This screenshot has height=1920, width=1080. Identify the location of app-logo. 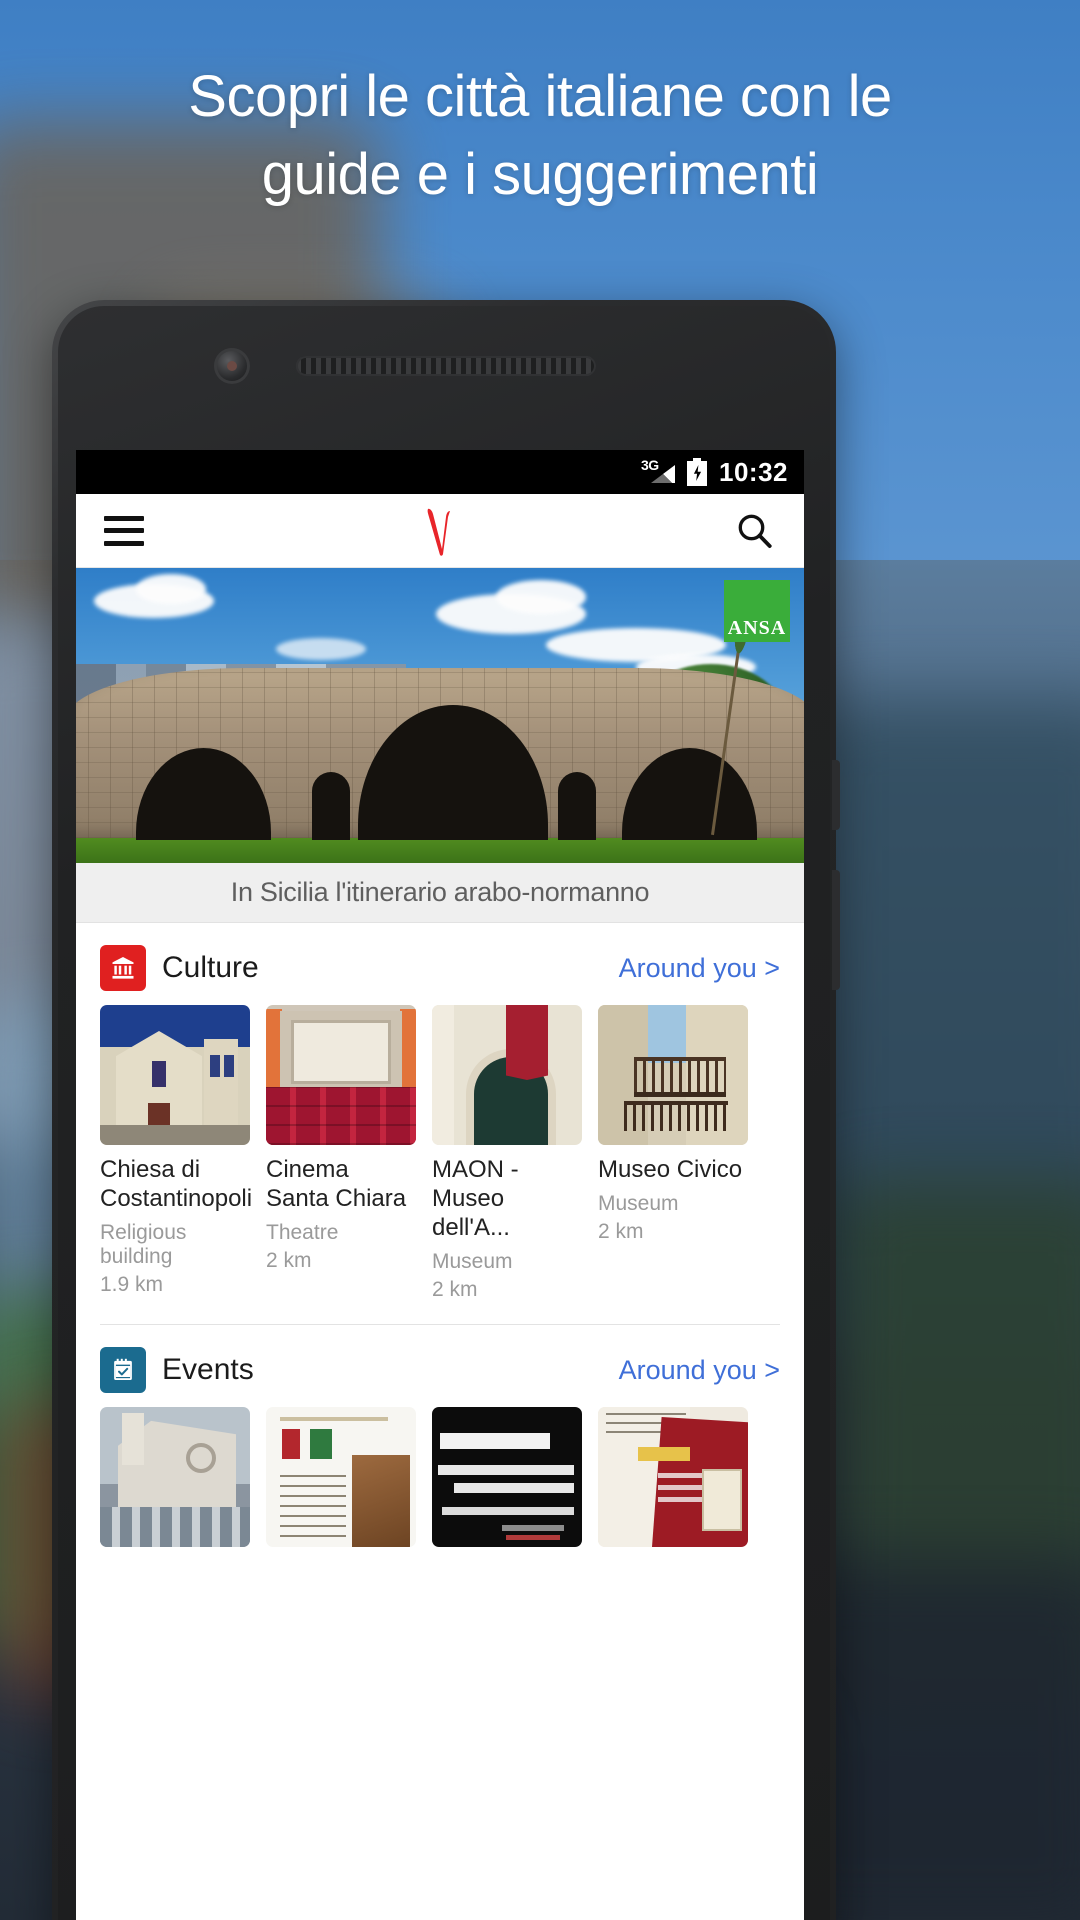
(440, 531).